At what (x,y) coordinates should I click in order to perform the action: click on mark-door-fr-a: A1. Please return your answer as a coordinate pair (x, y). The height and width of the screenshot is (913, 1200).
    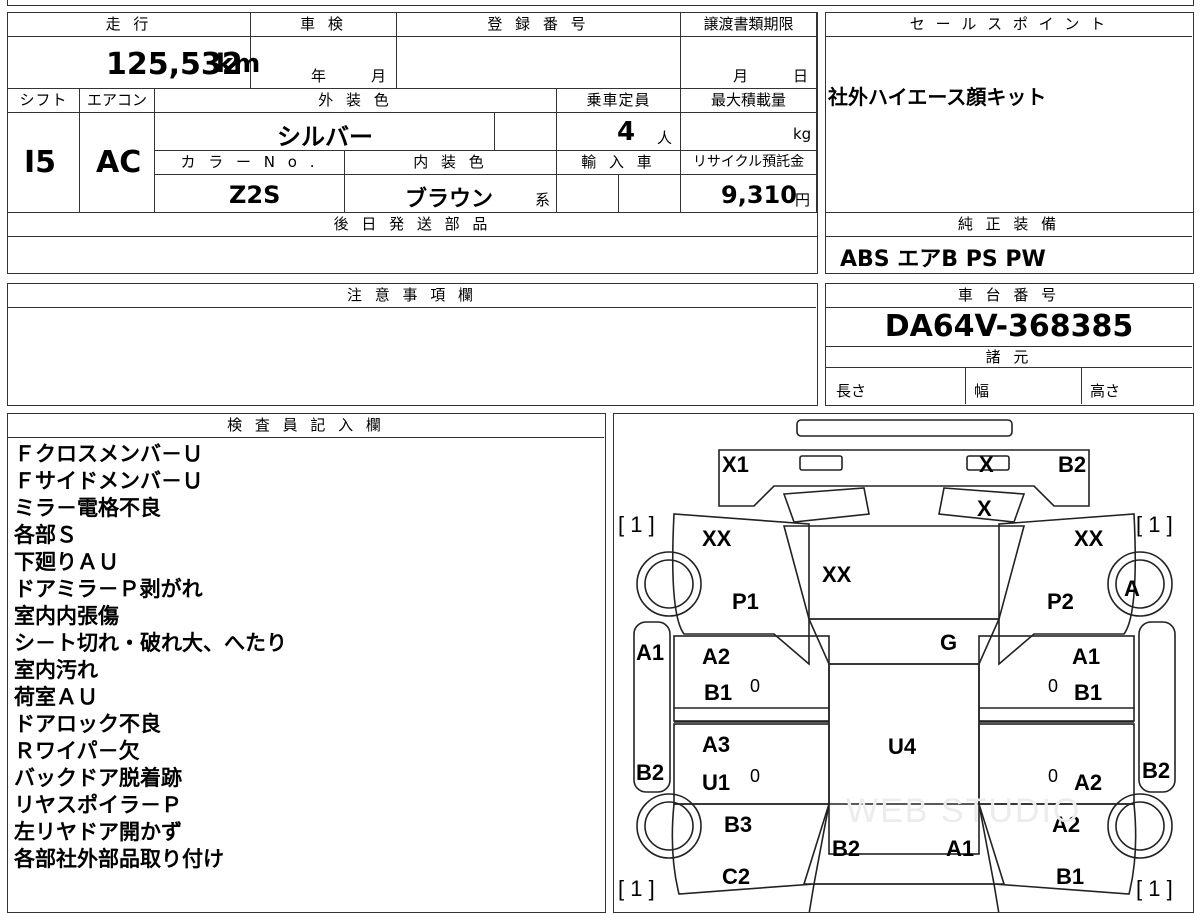
    Looking at the image, I should click on (1086, 656).